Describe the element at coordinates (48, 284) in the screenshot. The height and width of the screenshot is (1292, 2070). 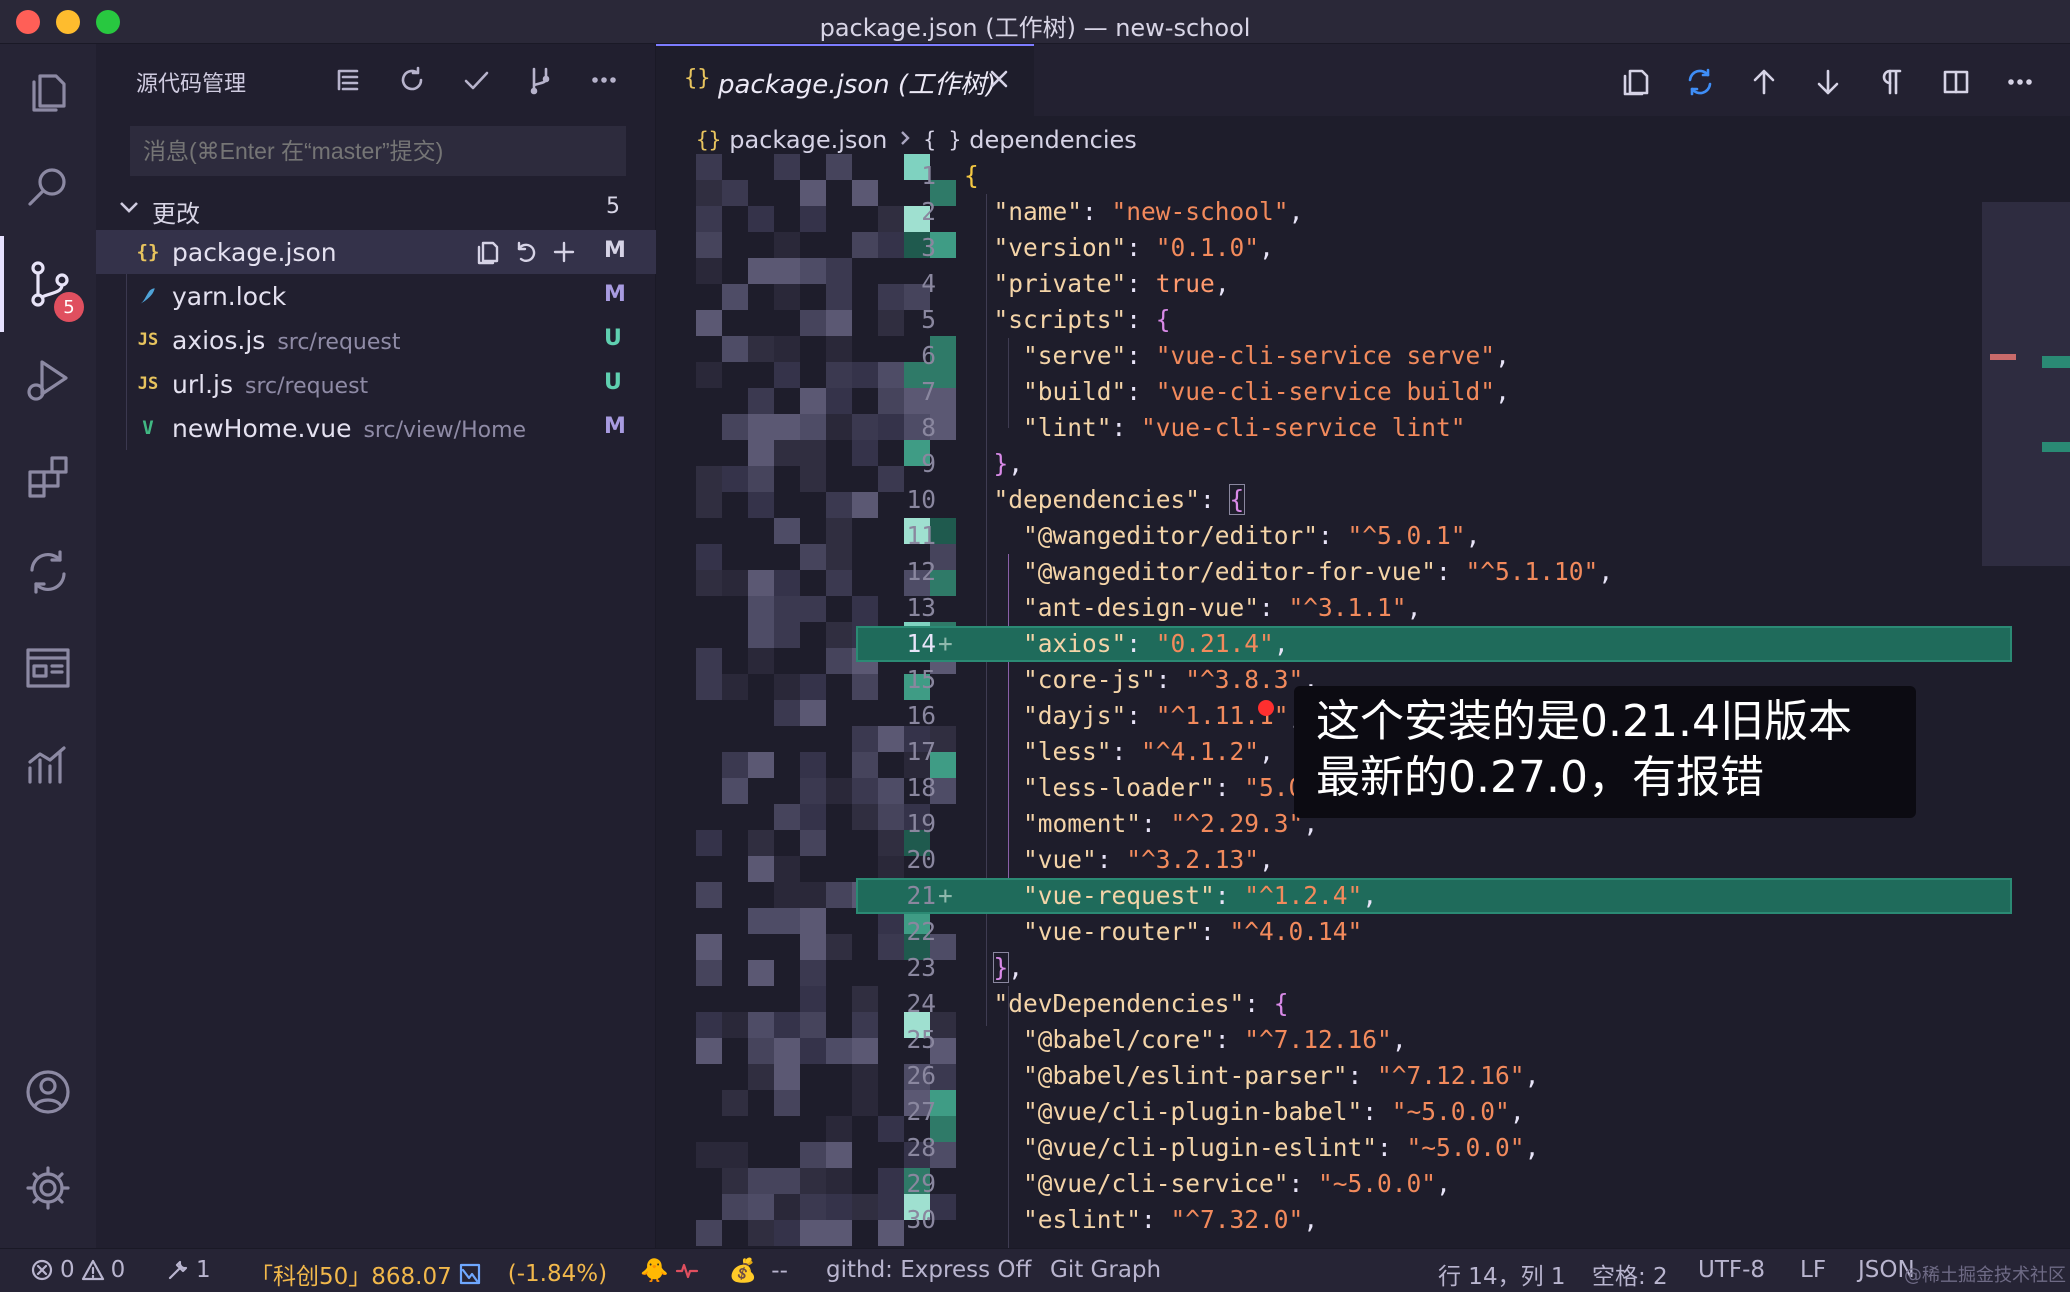
I see `source-control-icon: 5` at that location.